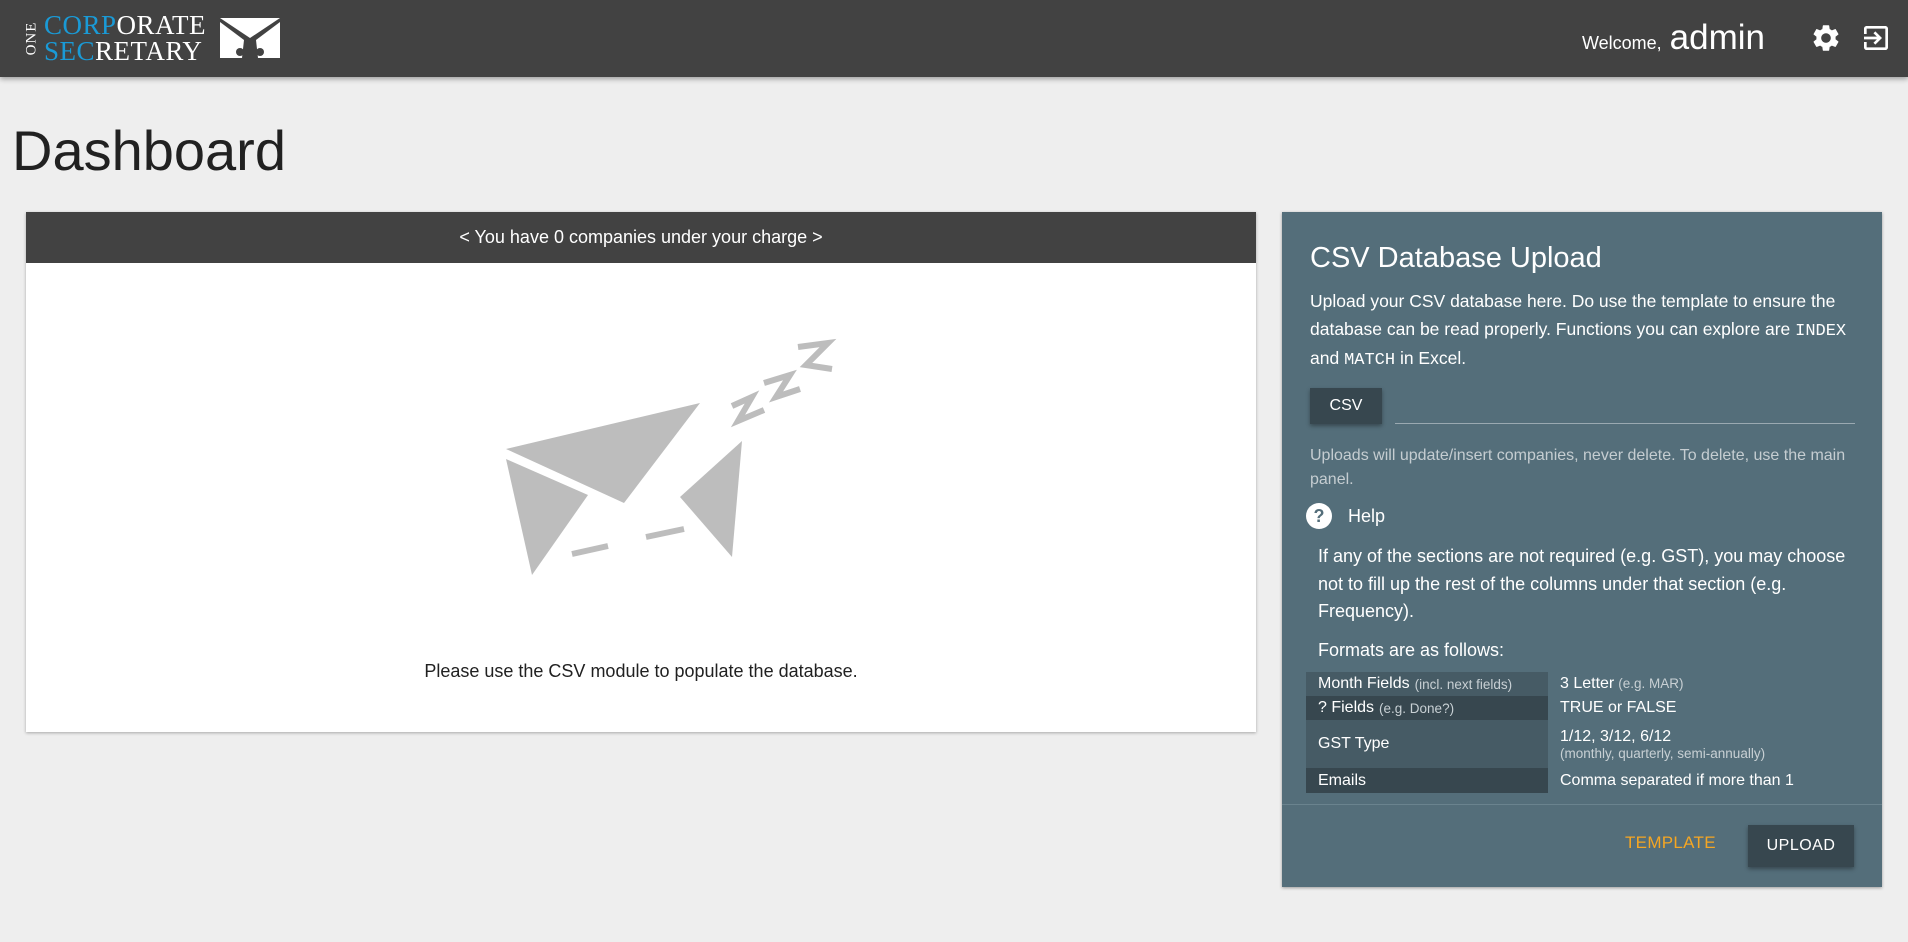 The width and height of the screenshot is (1908, 942). What do you see at coordinates (1346, 707) in the screenshot?
I see `format-key-main: ? Fields` at bounding box center [1346, 707].